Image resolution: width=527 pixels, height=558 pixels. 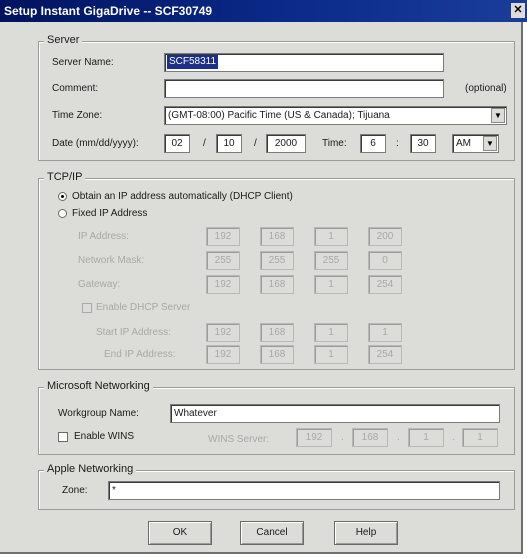 I want to click on start-ip-label: Start IP Address:, so click(x=133, y=332).